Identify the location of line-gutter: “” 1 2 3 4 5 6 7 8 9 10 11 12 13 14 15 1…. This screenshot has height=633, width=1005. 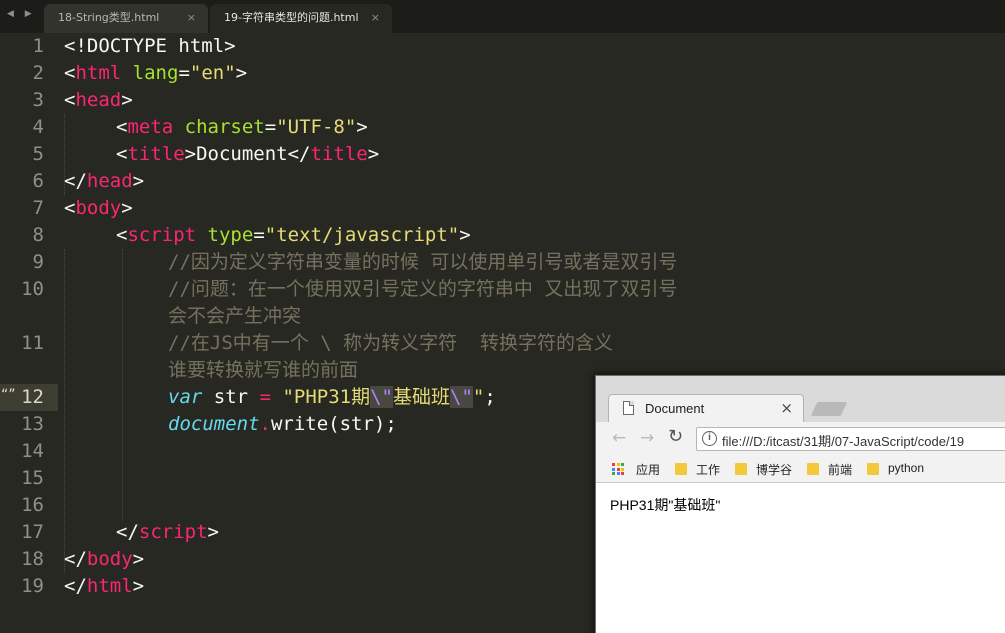
(29, 333).